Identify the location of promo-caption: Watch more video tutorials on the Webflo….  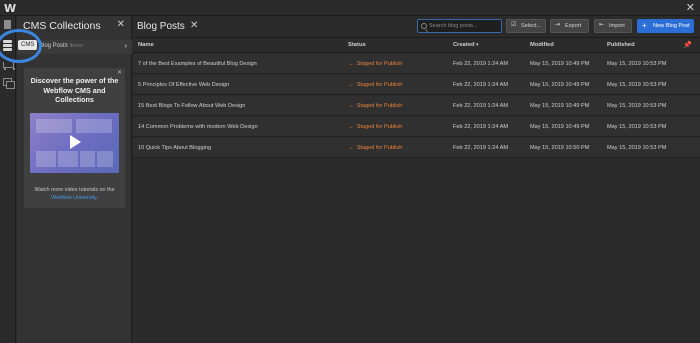
(74, 194).